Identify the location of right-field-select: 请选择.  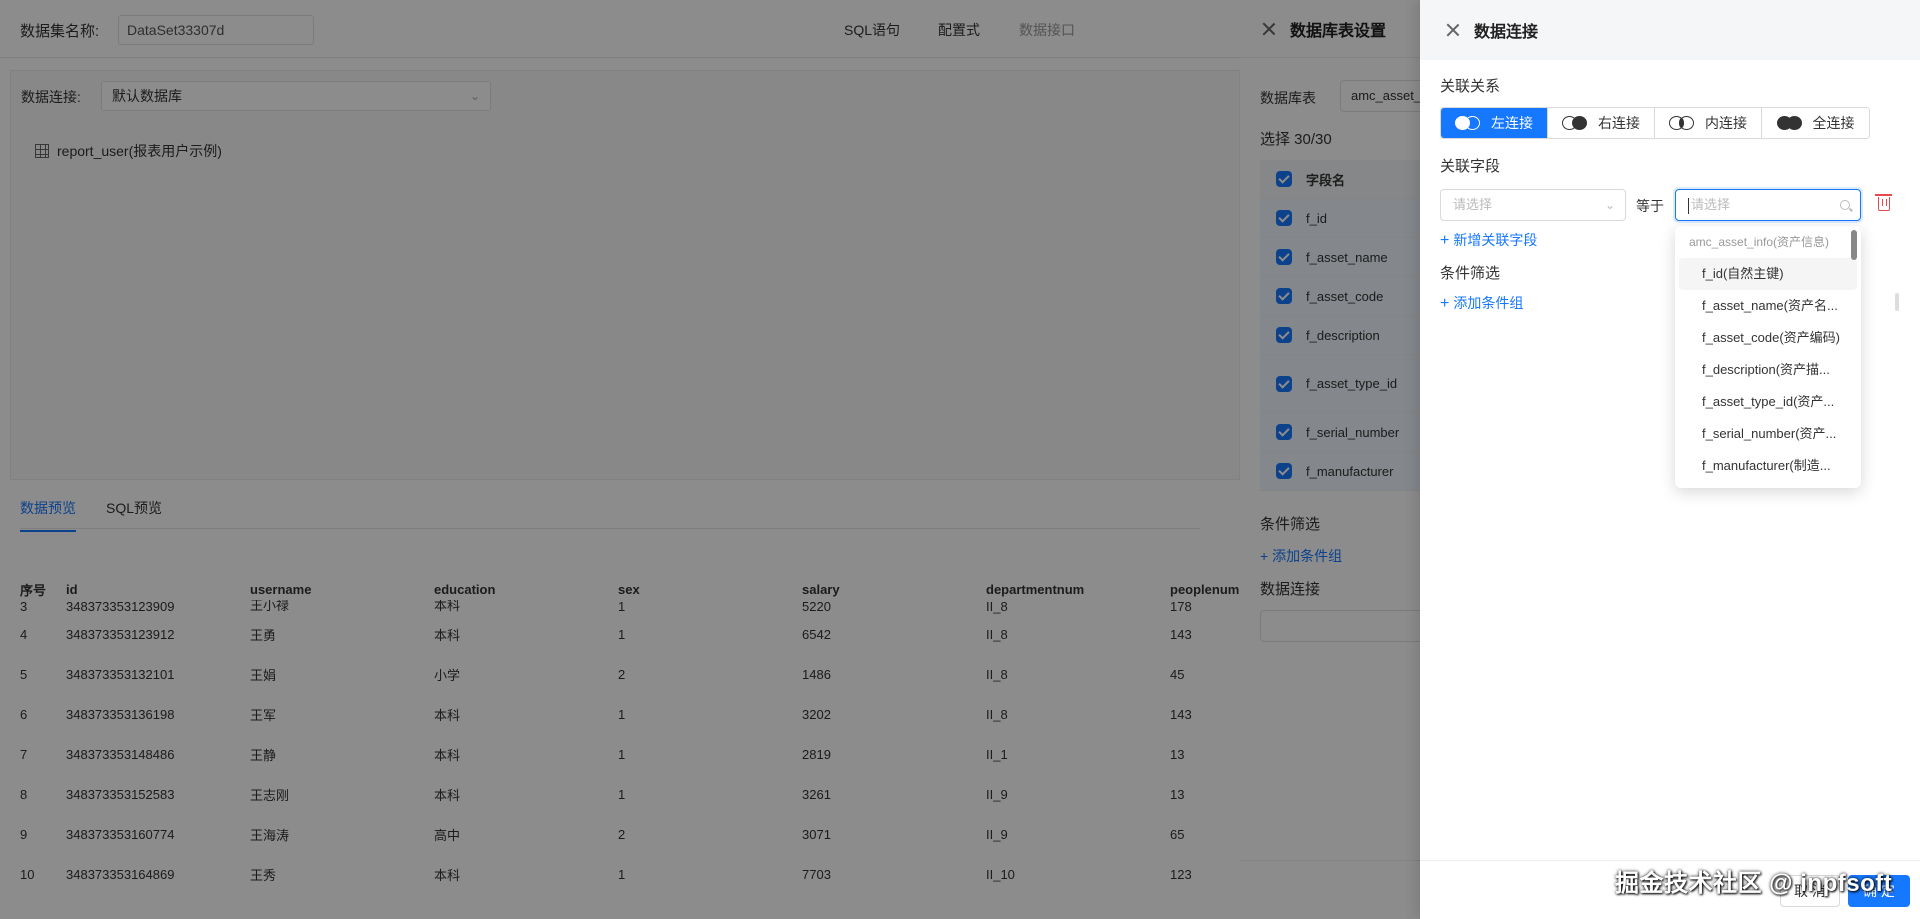
(1768, 205).